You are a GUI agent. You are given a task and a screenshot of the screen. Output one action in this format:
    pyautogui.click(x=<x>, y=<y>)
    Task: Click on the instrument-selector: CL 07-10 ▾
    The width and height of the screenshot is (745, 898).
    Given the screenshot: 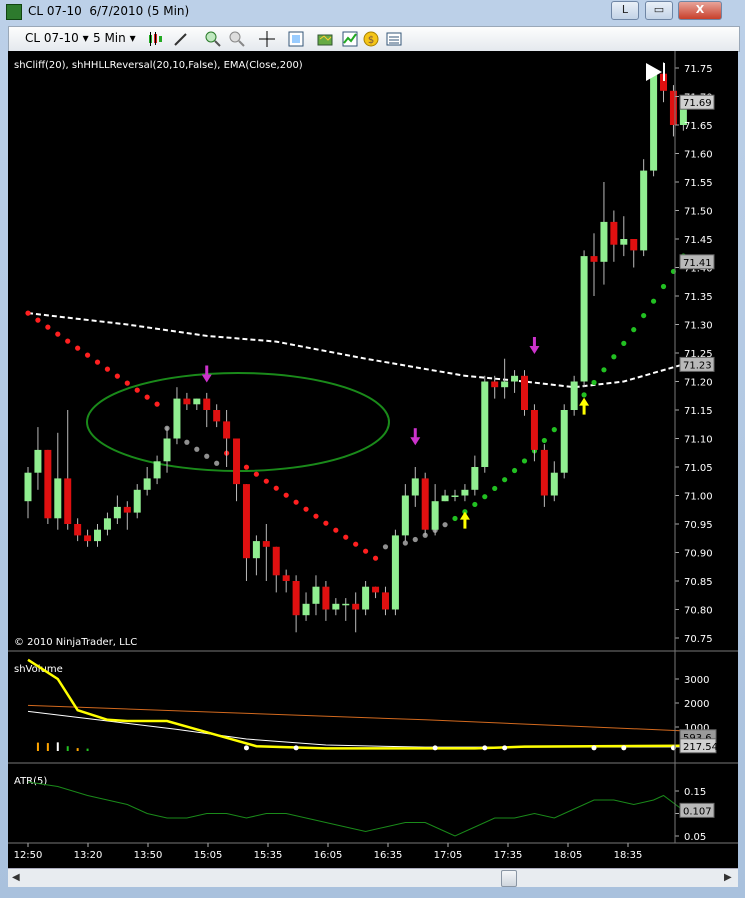 What is the action you would take?
    pyautogui.click(x=57, y=38)
    